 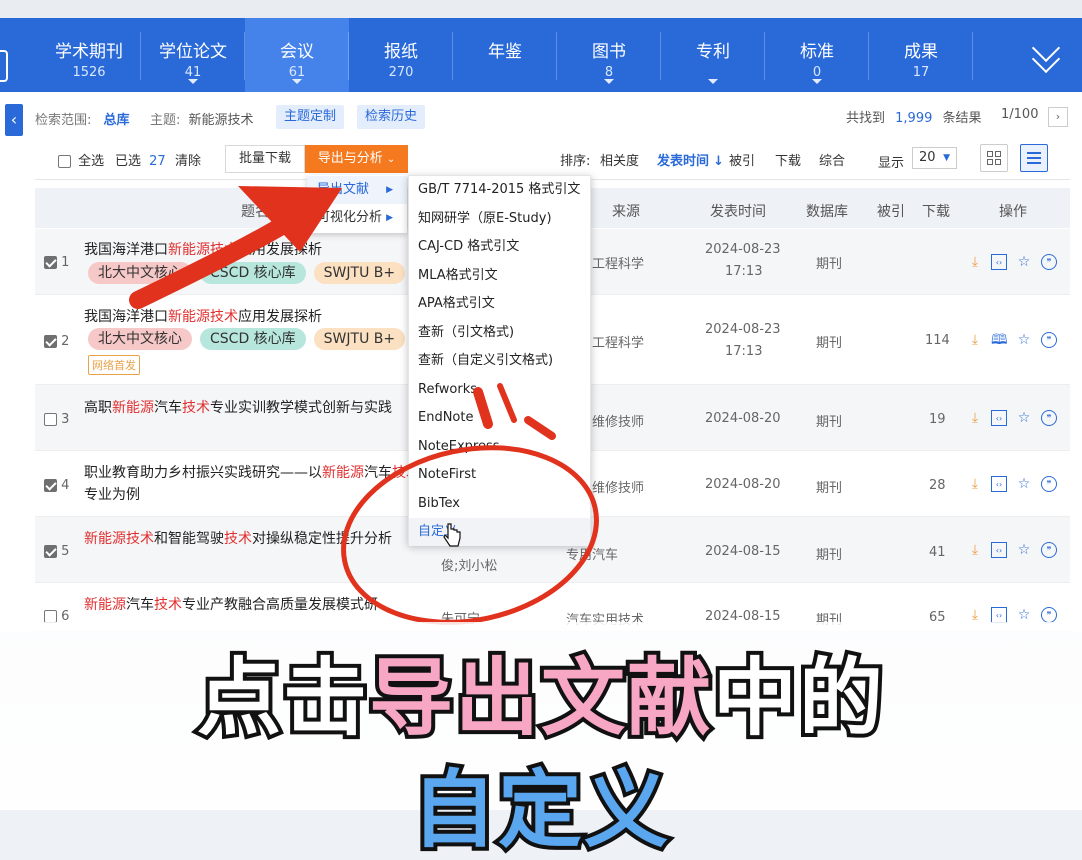 What do you see at coordinates (112, 495) in the screenshot?
I see `title-part: 专业为例` at bounding box center [112, 495].